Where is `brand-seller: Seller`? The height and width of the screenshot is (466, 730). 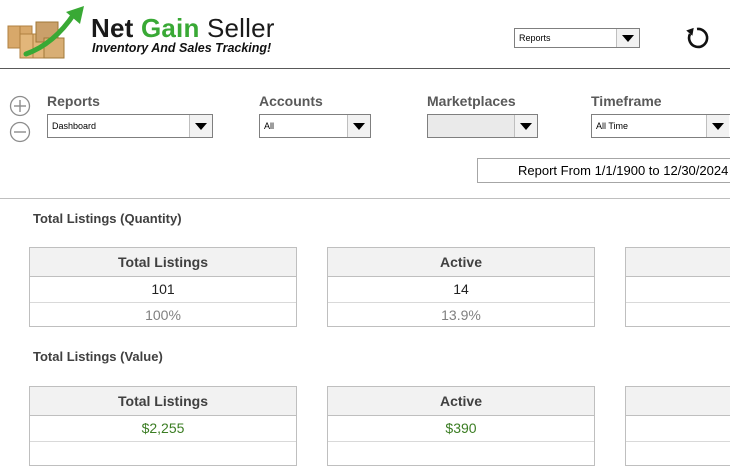 brand-seller: Seller is located at coordinates (240, 28).